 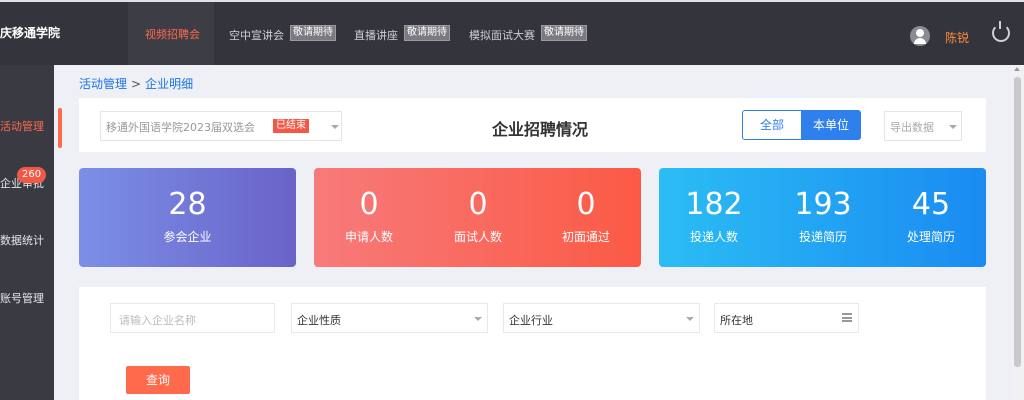 What do you see at coordinates (831, 125) in the screenshot?
I see `scope-unit-button: 本单位` at bounding box center [831, 125].